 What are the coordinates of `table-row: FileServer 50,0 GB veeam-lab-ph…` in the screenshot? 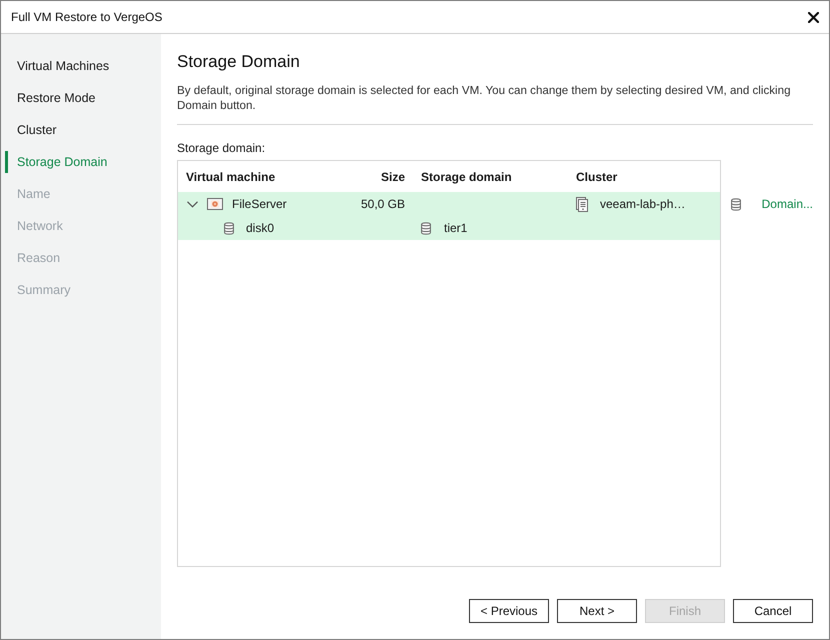 It's located at (449, 204).